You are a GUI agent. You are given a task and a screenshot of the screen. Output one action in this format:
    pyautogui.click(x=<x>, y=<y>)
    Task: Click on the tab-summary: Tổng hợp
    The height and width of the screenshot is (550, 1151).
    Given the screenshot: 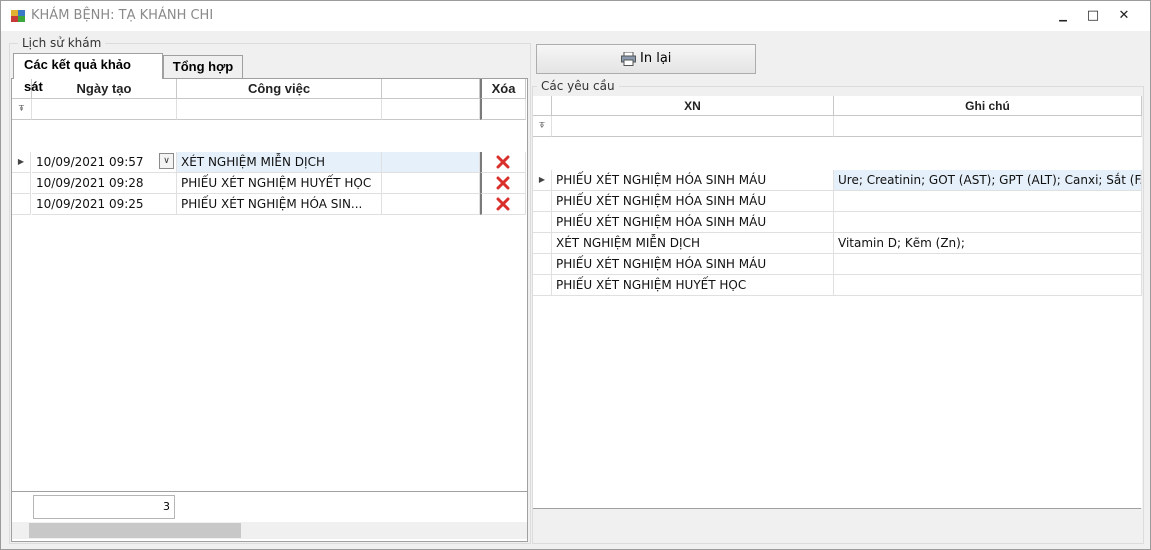 What is the action you would take?
    pyautogui.click(x=203, y=67)
    